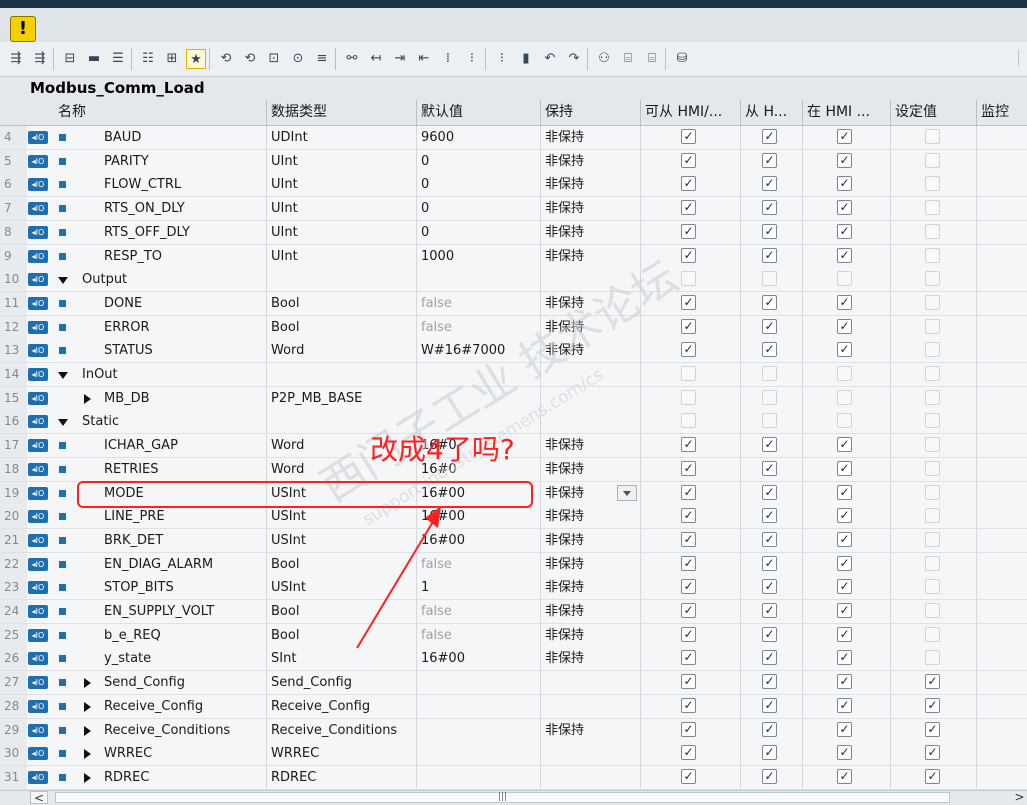  Describe the element at coordinates (250, 59) in the screenshot. I see `monitor-all-icon: ⟲` at that location.